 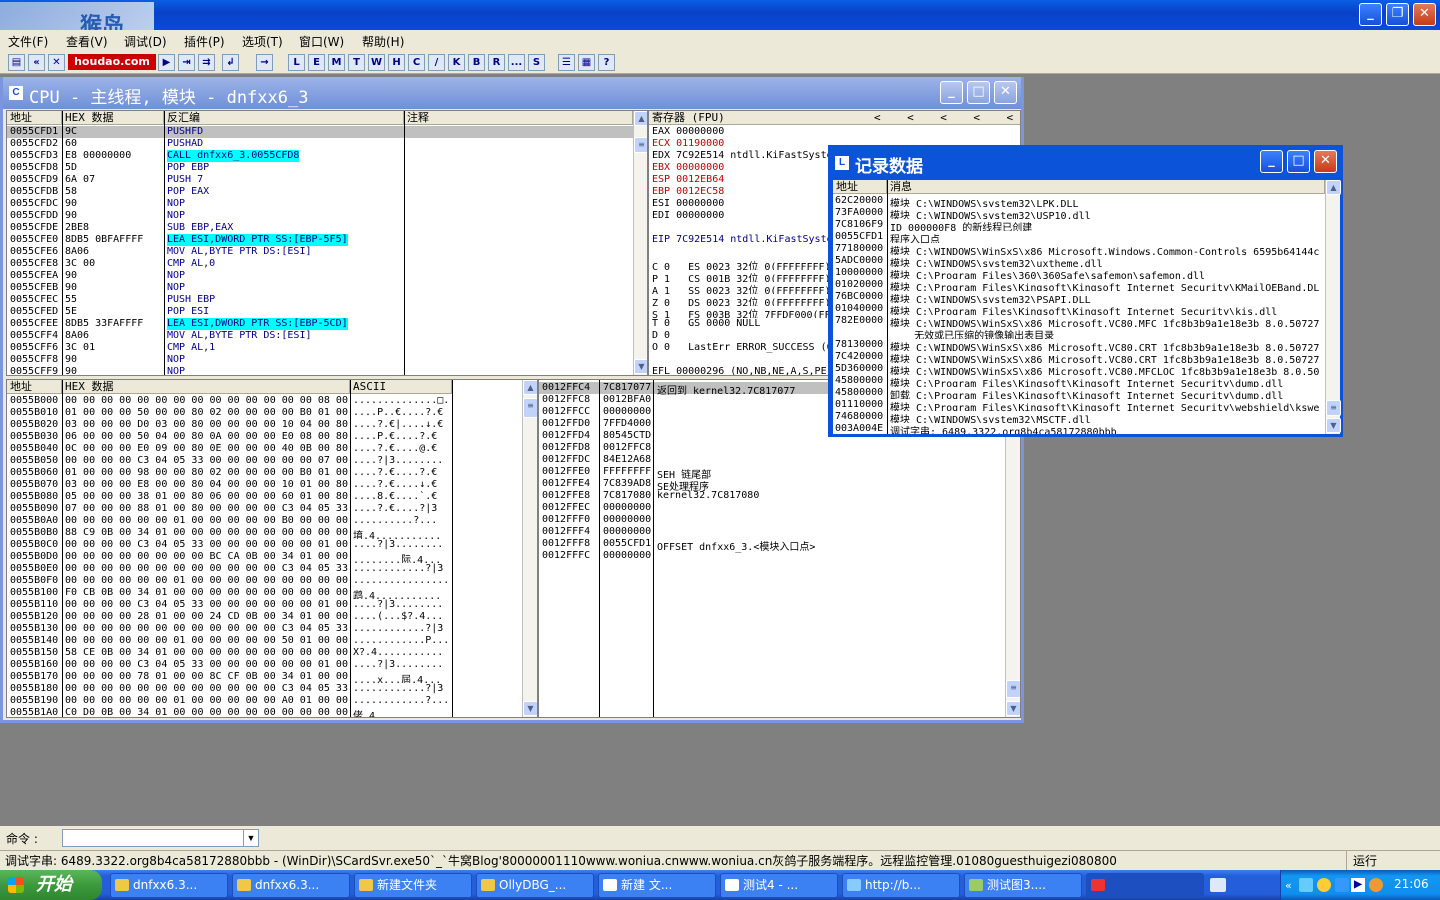 I want to click on network-icon, so click(x=1306, y=885).